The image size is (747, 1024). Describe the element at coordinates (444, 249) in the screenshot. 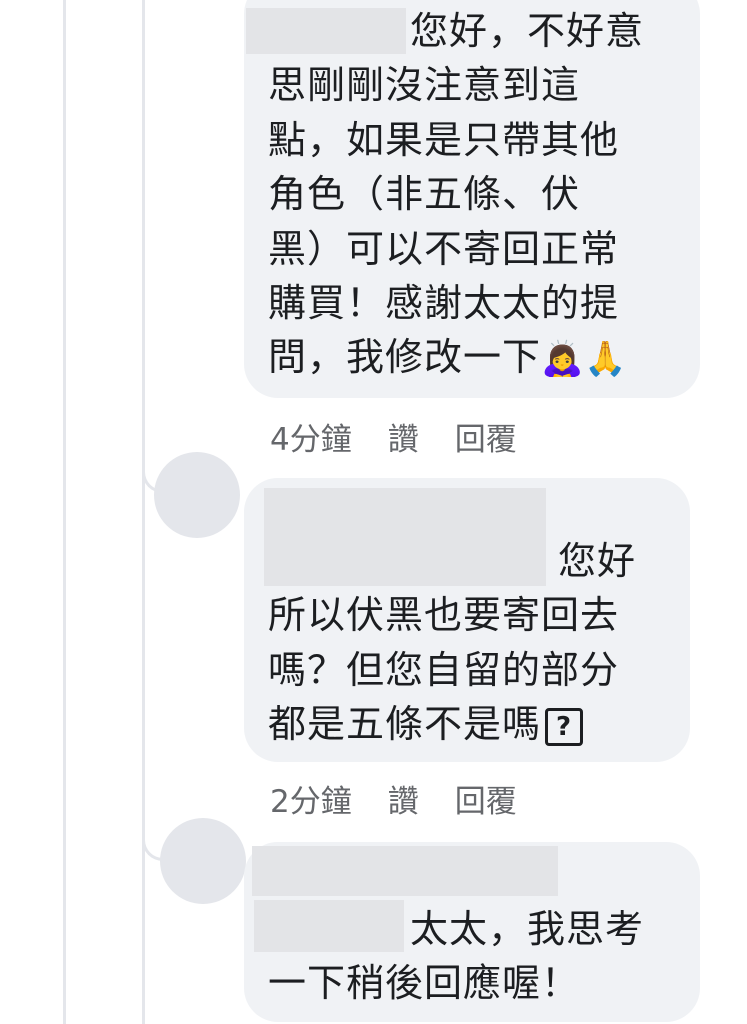

I see `comment-text-line: 黑）可以不寄回正常` at that location.